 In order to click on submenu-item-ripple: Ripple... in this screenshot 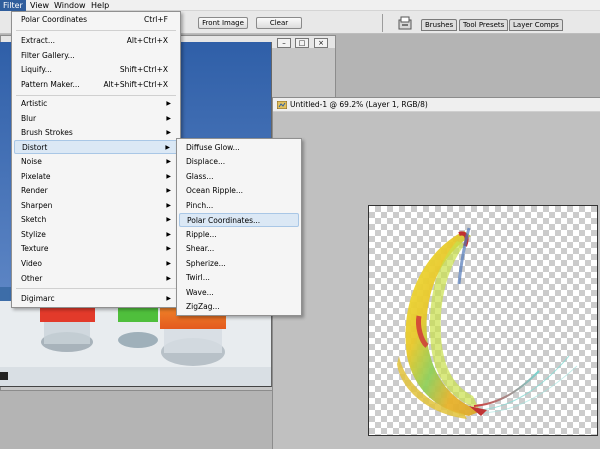, I will do `click(239, 235)`.